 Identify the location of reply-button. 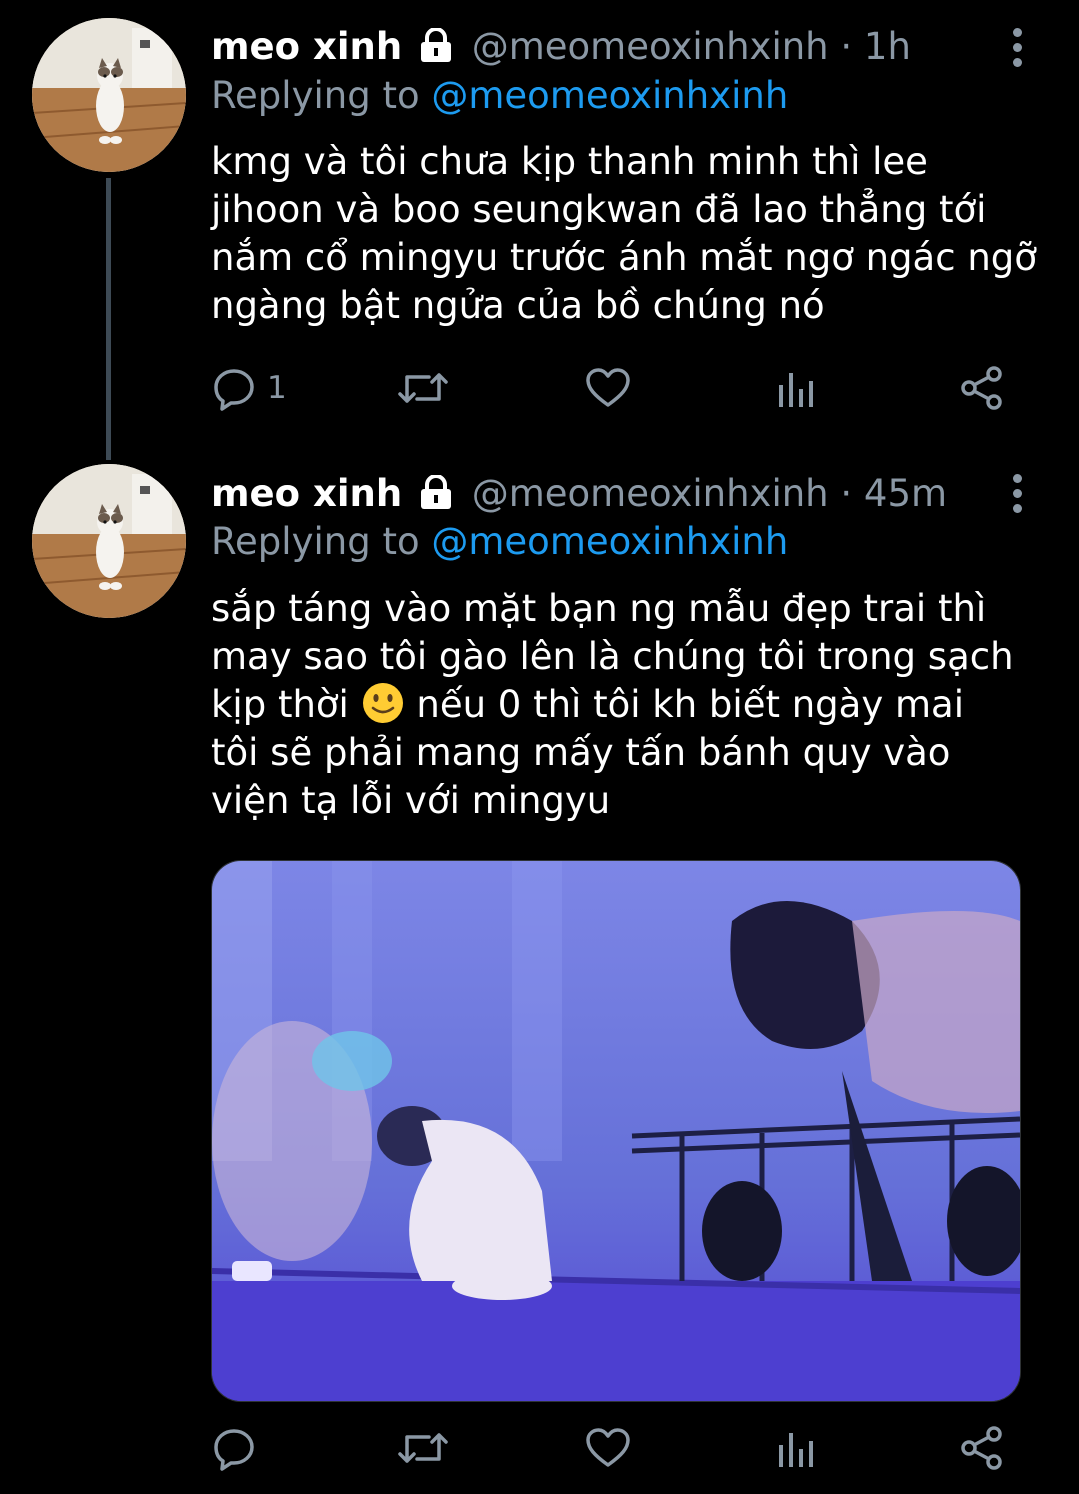
(239, 1448).